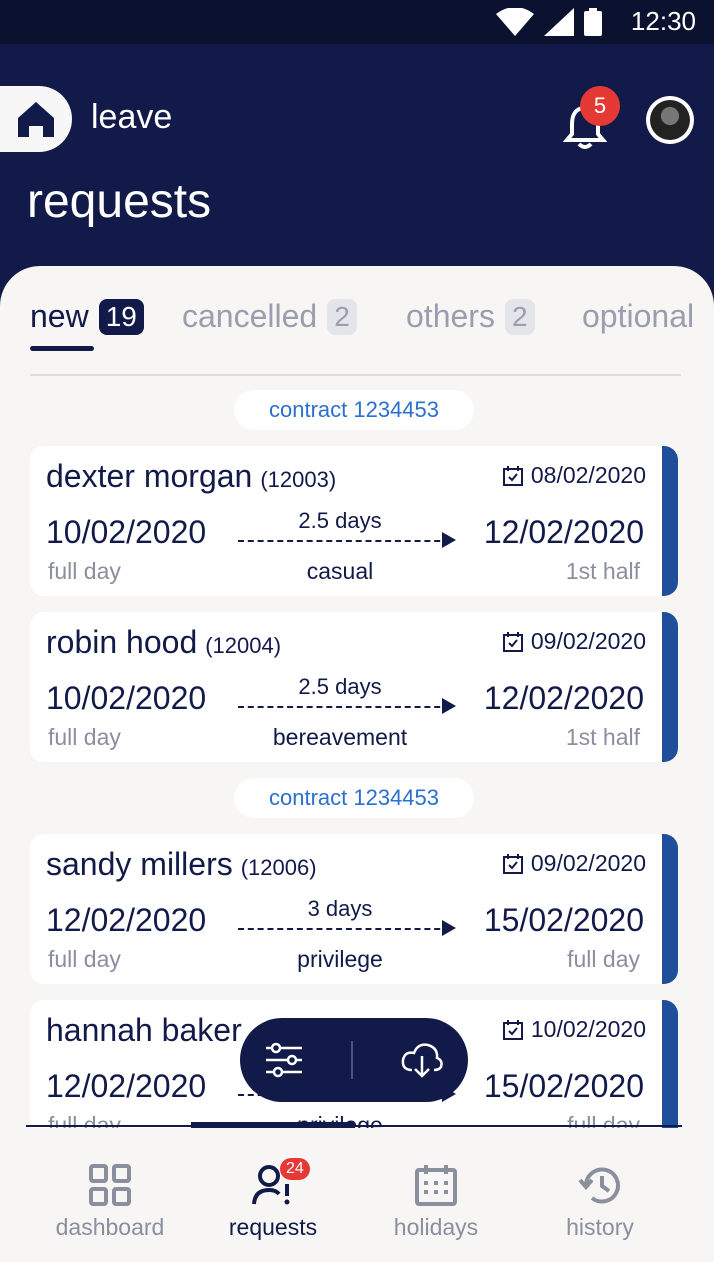 The width and height of the screenshot is (714, 1262). I want to click on avatar-image, so click(670, 120).